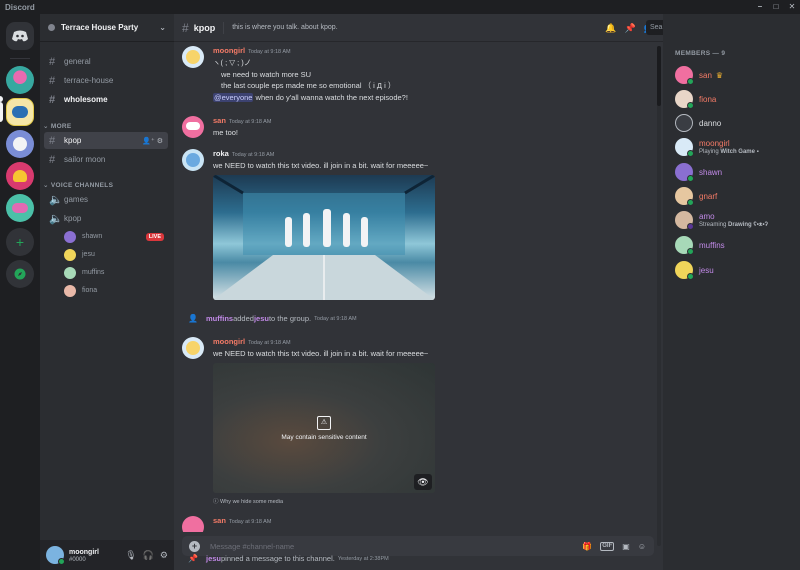  What do you see at coordinates (106, 218) in the screenshot?
I see `voice-channel-kpop: 🔈 kpop` at bounding box center [106, 218].